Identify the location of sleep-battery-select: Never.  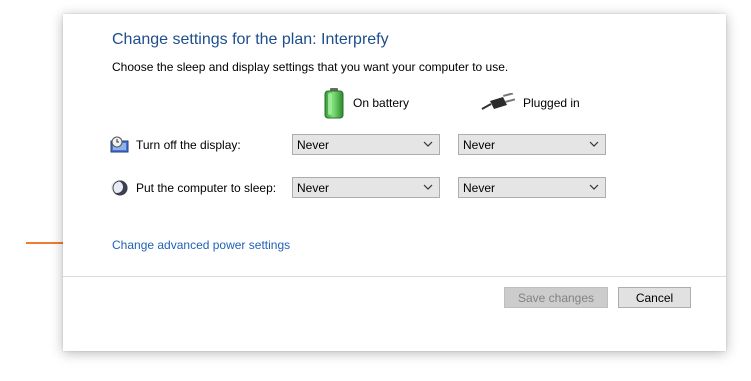
(366, 187).